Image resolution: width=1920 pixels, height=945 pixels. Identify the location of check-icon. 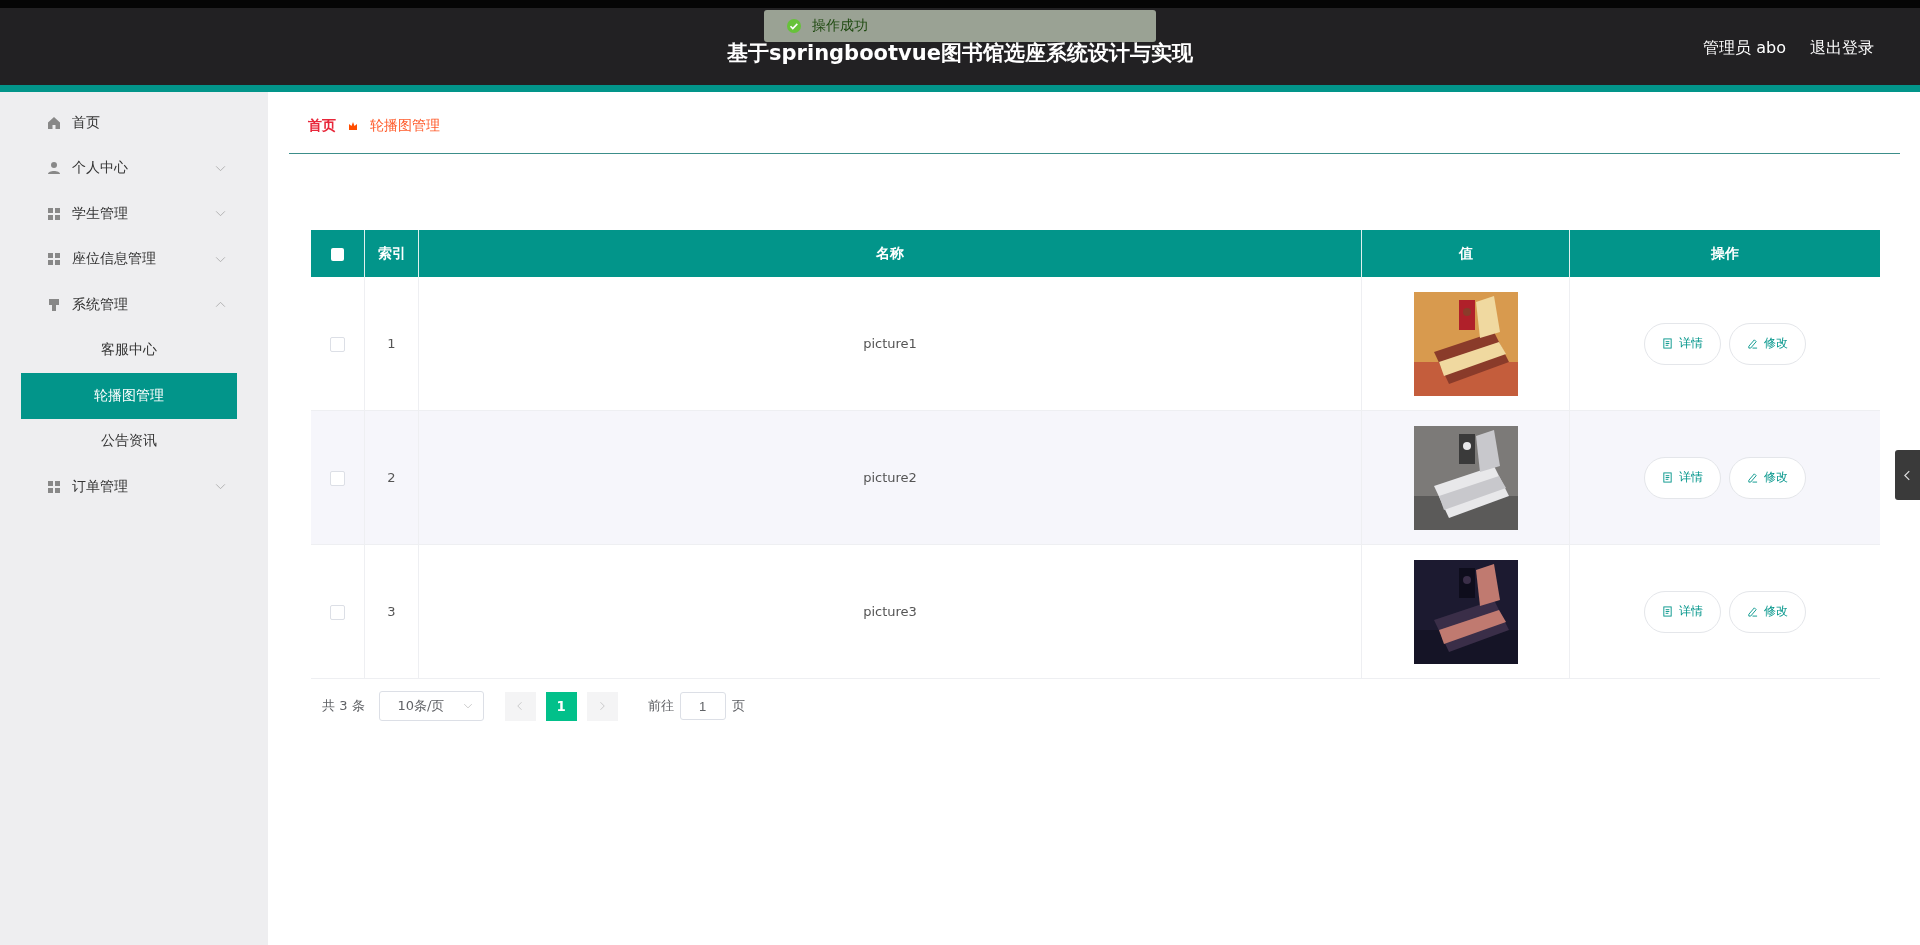
(794, 26).